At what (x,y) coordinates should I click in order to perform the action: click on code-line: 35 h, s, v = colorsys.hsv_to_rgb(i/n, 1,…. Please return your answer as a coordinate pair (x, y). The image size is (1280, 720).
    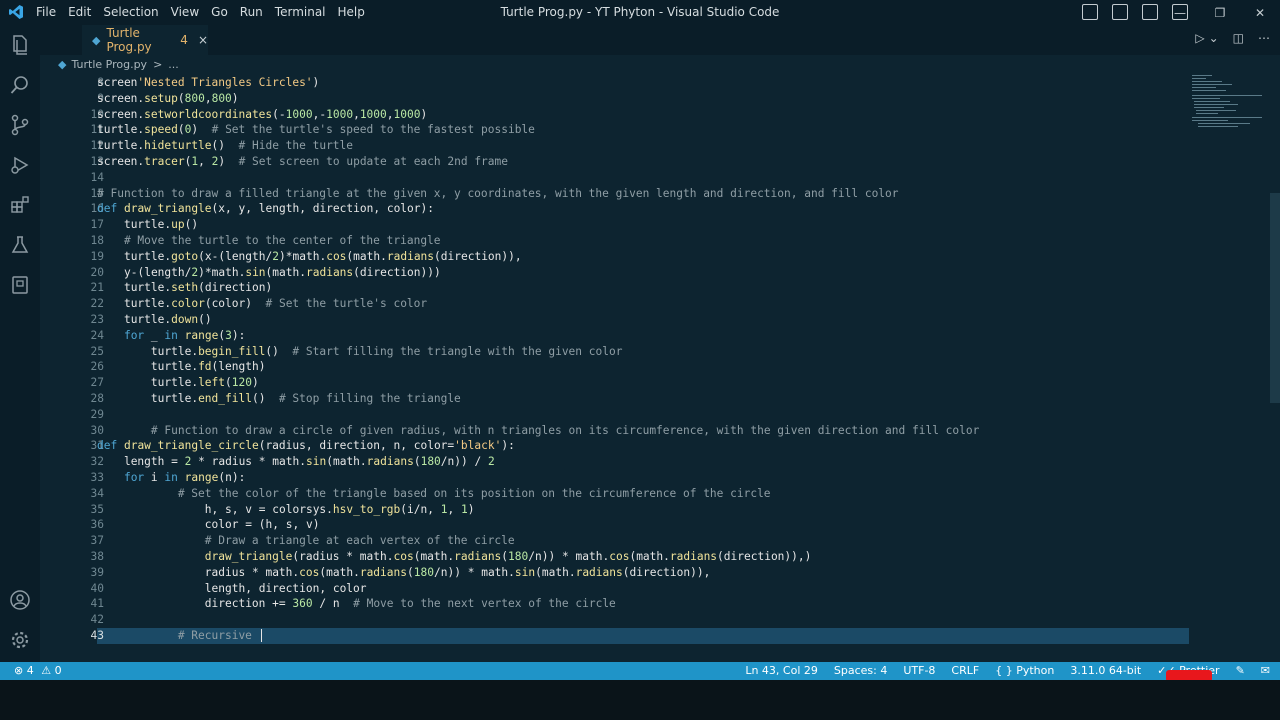
    Looking at the image, I should click on (630, 510).